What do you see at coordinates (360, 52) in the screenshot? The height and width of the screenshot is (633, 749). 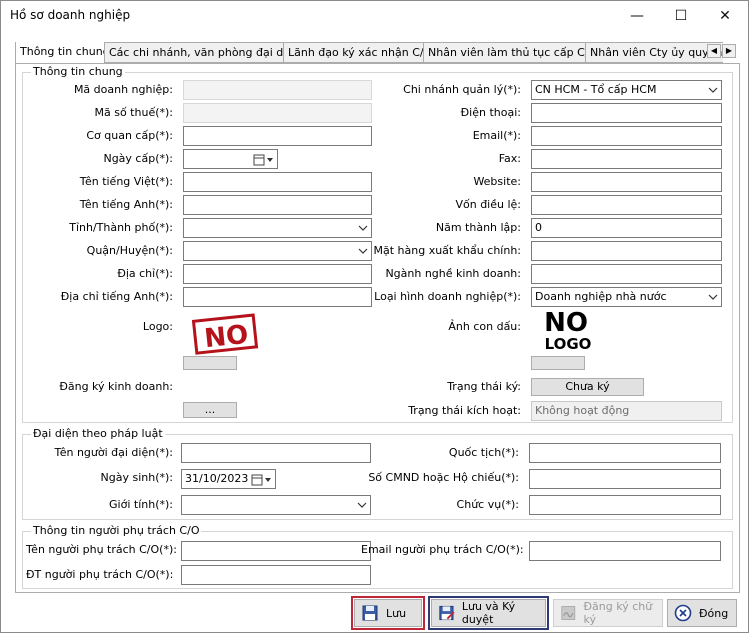 I see `tab-co-signers: Lãnh đạo ký xác nhận C/O` at bounding box center [360, 52].